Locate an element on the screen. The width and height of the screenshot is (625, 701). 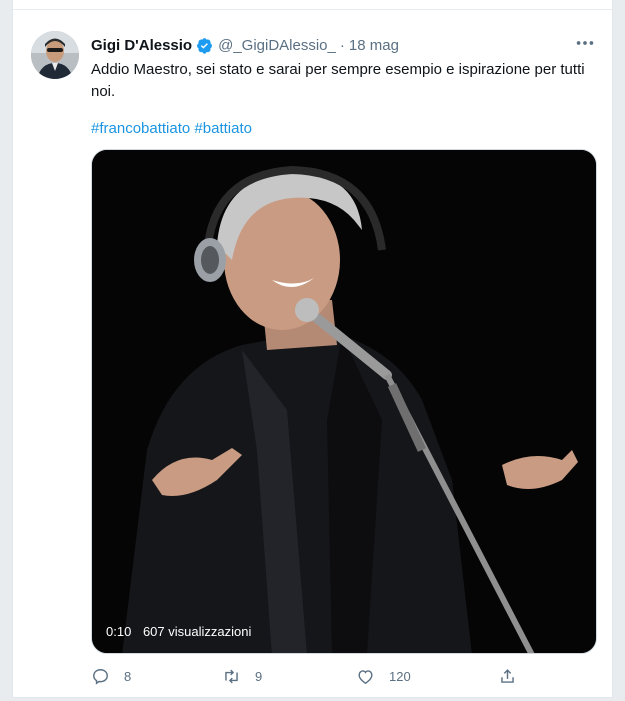
share-icon is located at coordinates (507, 675).